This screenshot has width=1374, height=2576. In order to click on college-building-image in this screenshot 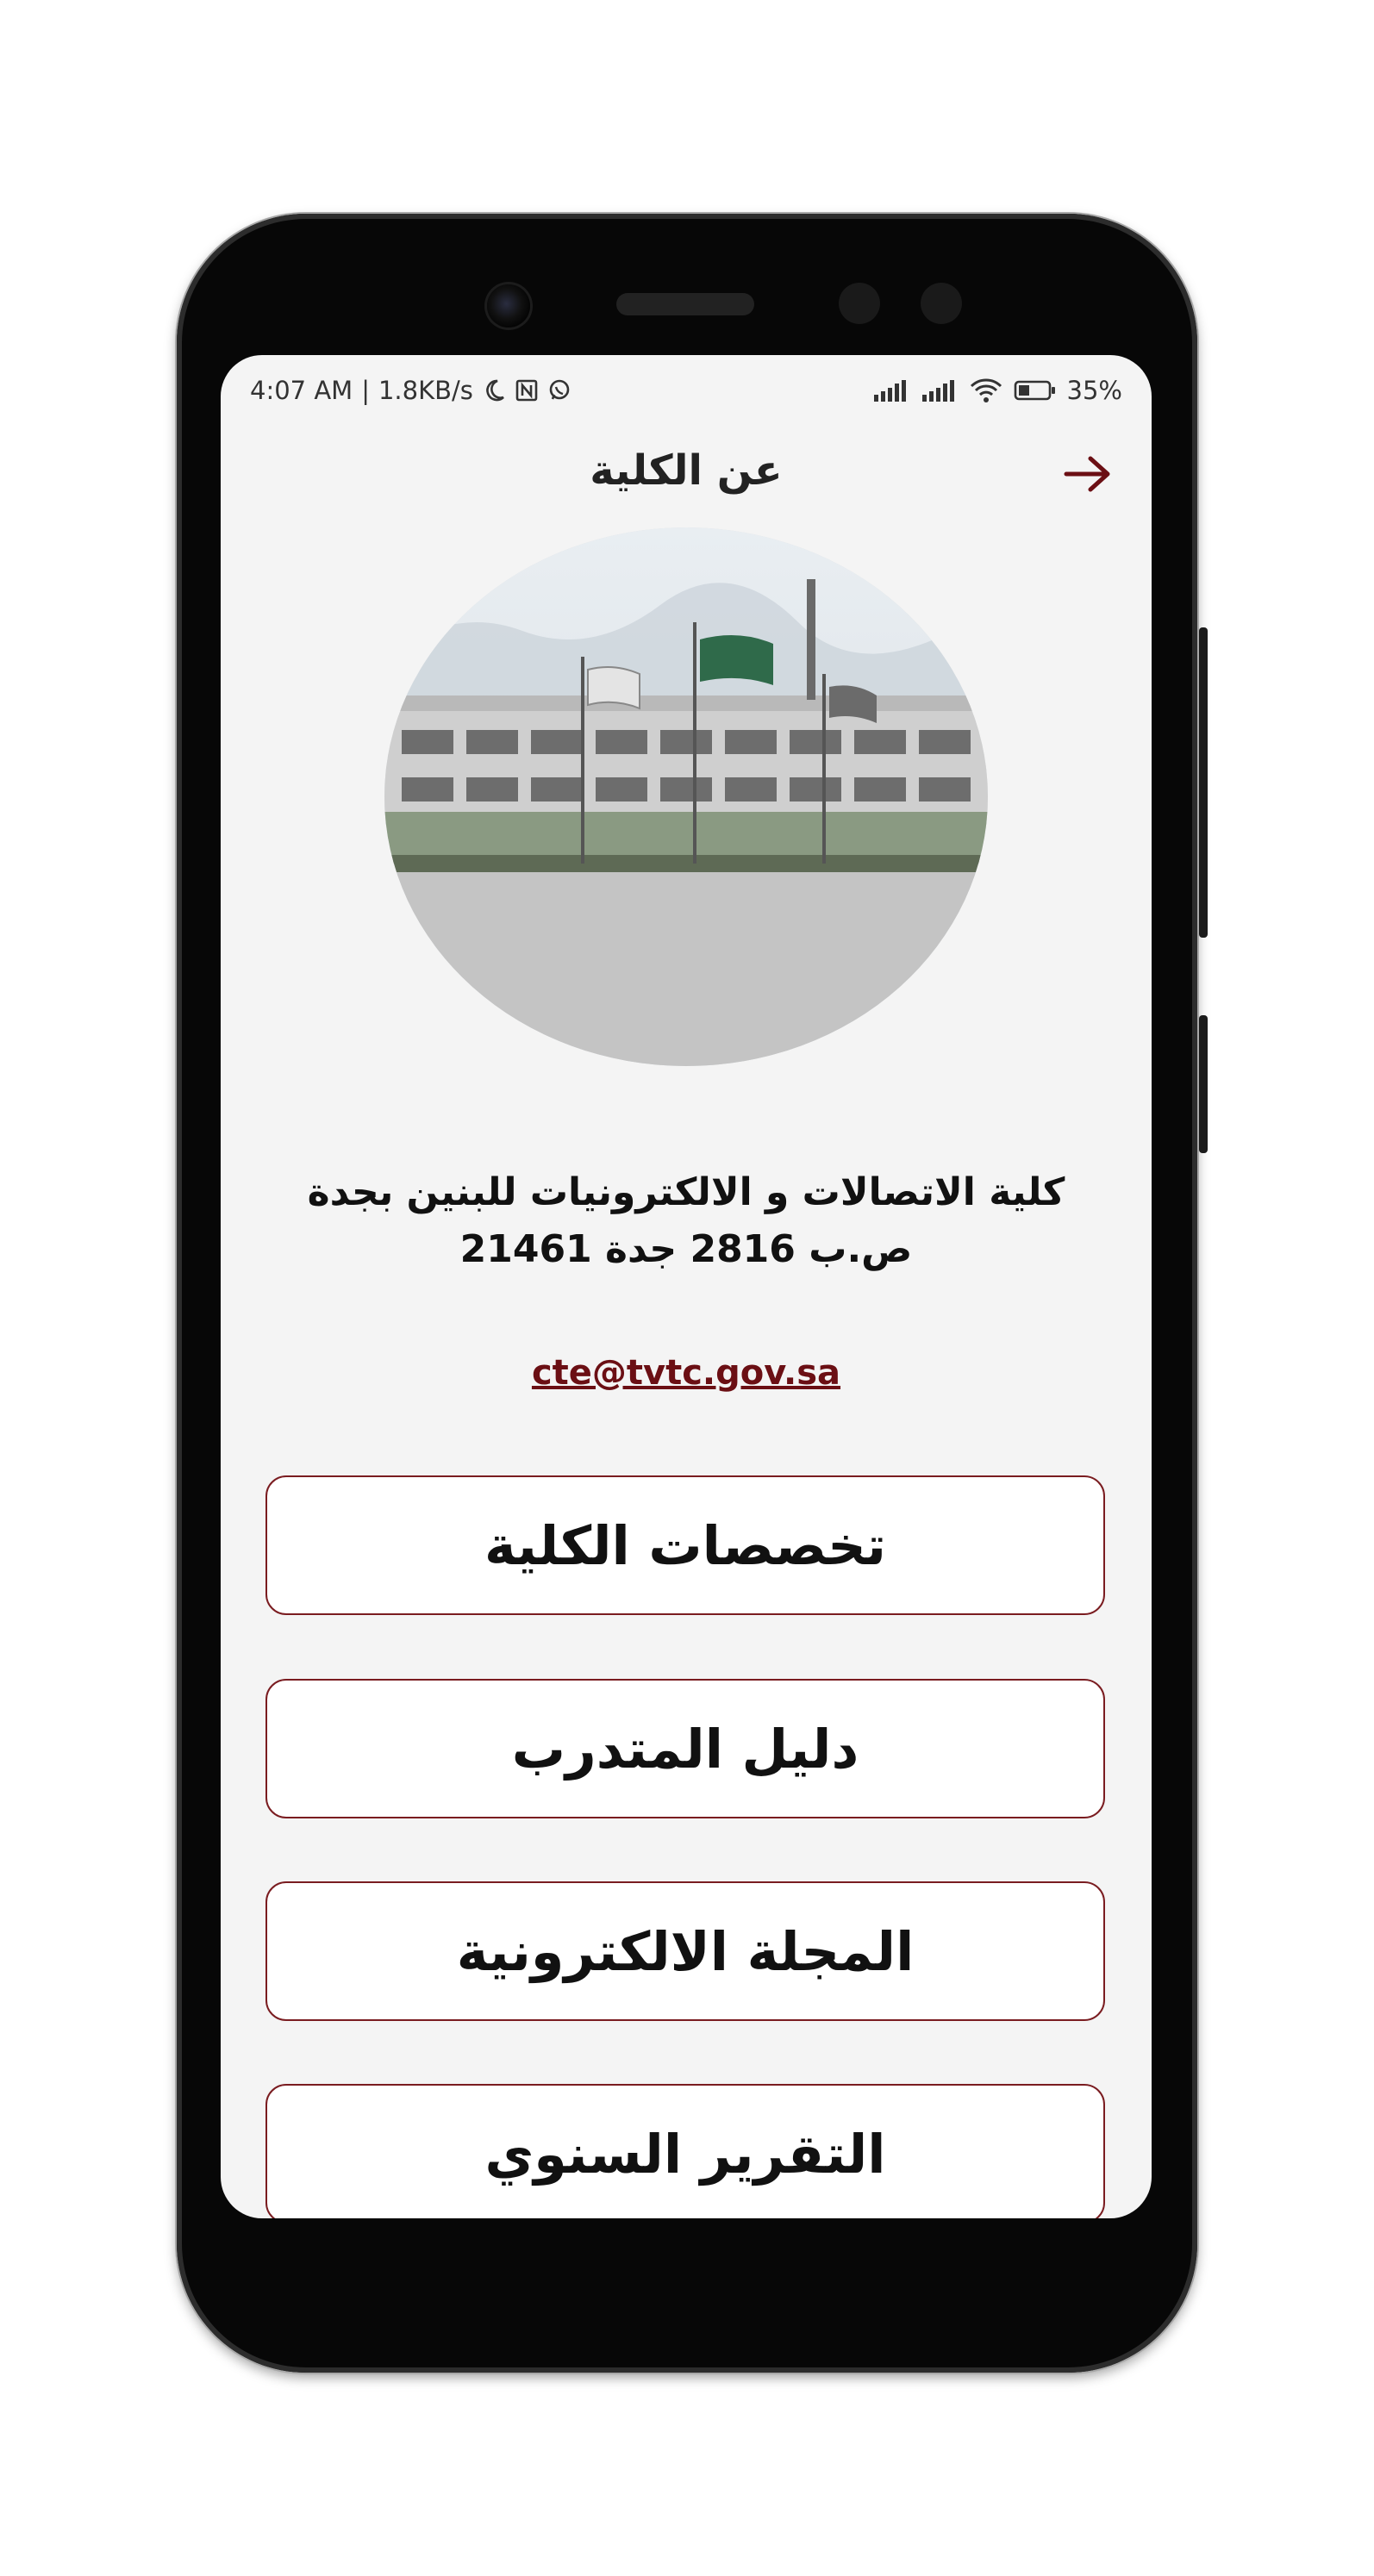, I will do `click(686, 796)`.